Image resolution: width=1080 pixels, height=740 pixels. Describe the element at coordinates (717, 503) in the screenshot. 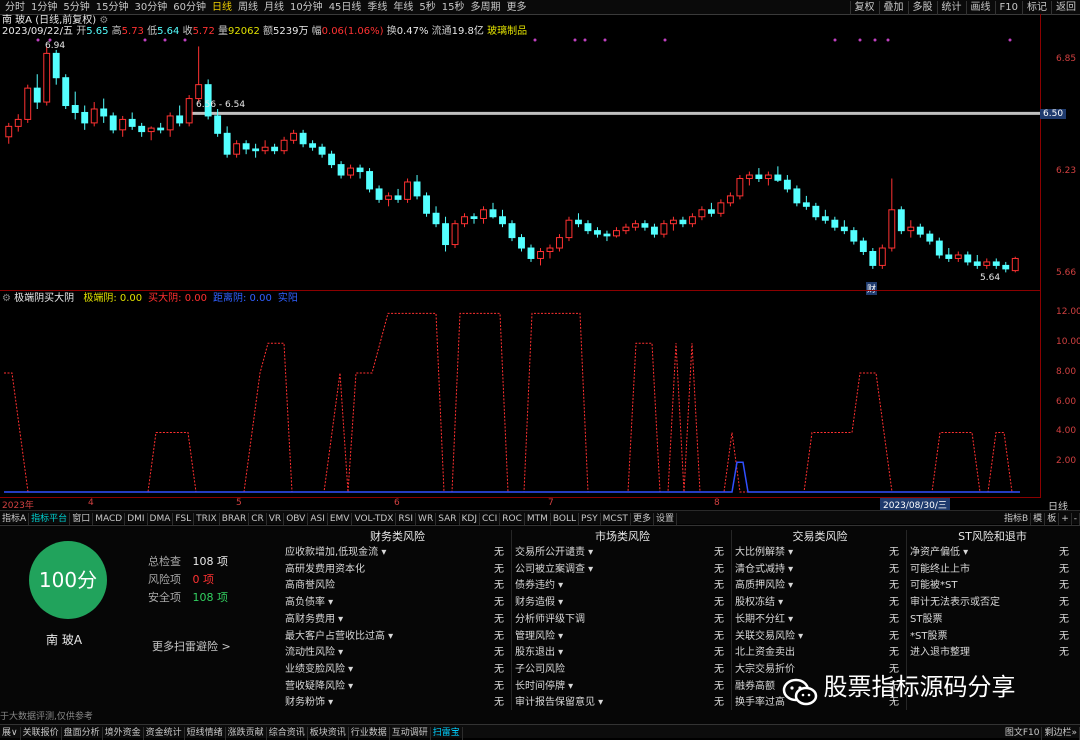

I see `date-axis-label: 8` at that location.